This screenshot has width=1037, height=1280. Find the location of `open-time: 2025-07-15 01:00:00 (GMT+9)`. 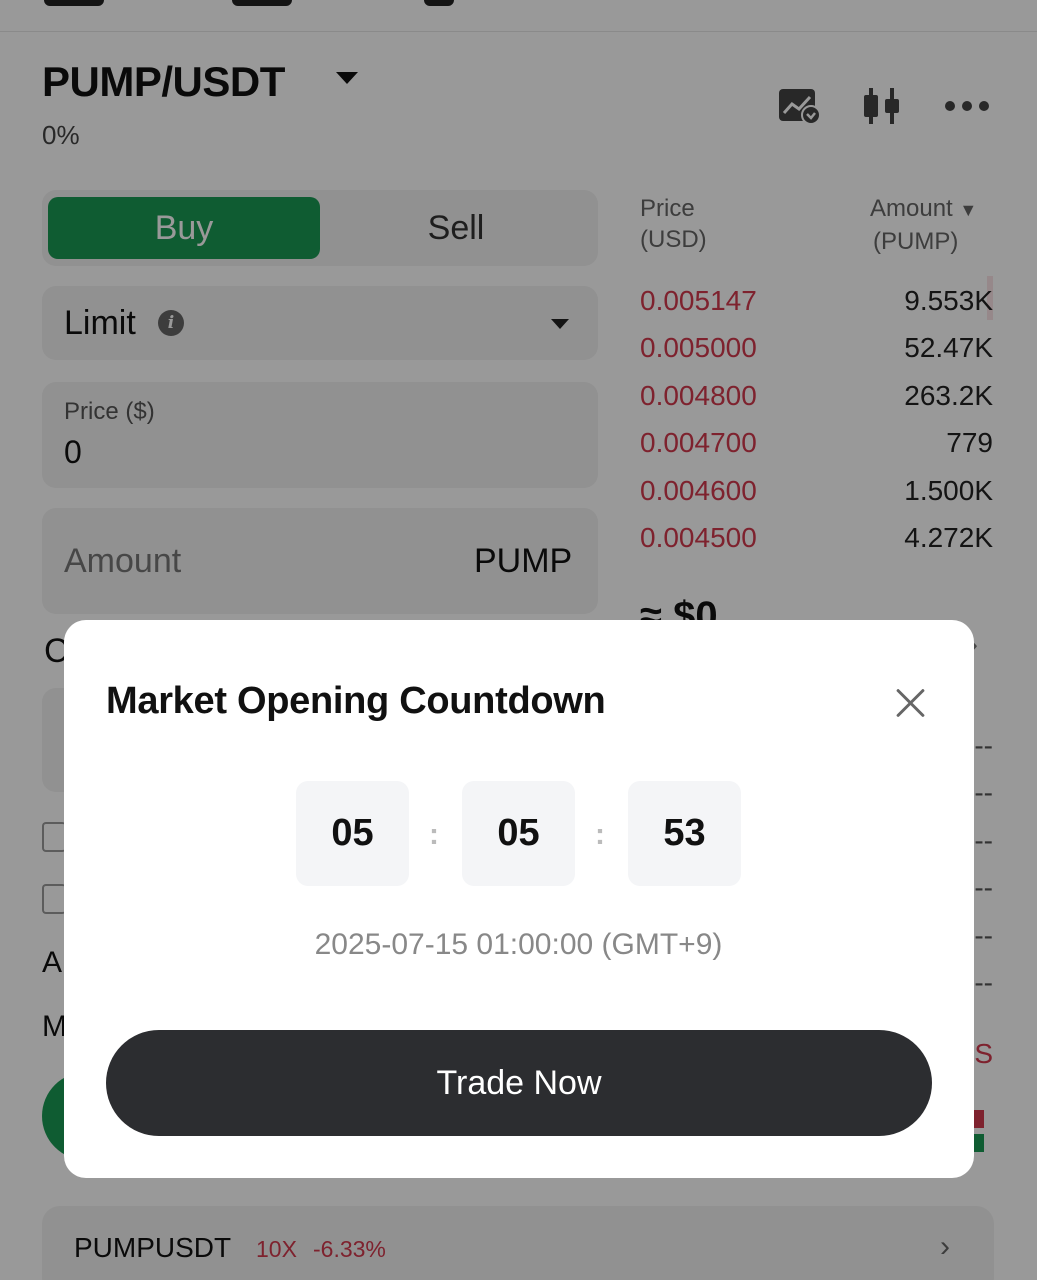

open-time: 2025-07-15 01:00:00 (GMT+9) is located at coordinates (518, 944).